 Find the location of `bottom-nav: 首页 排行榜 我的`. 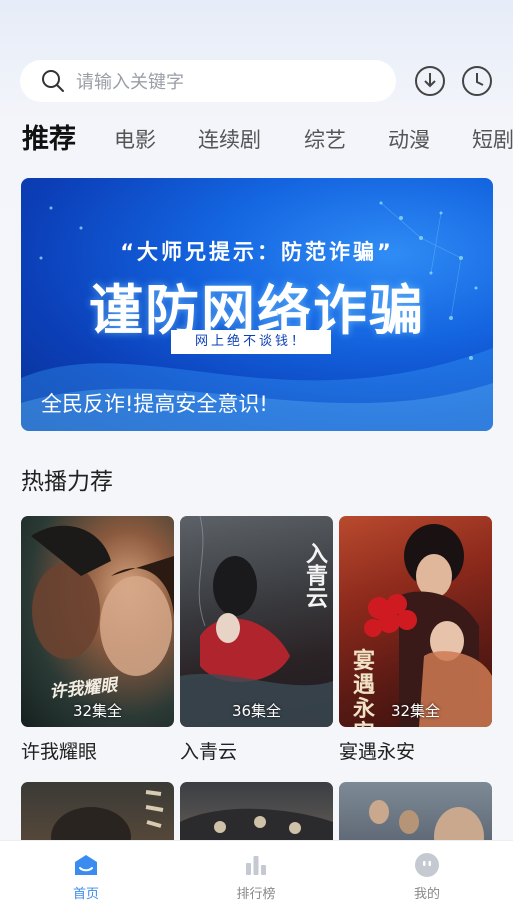

bottom-nav: 首页 排行榜 我的 is located at coordinates (256, 876).